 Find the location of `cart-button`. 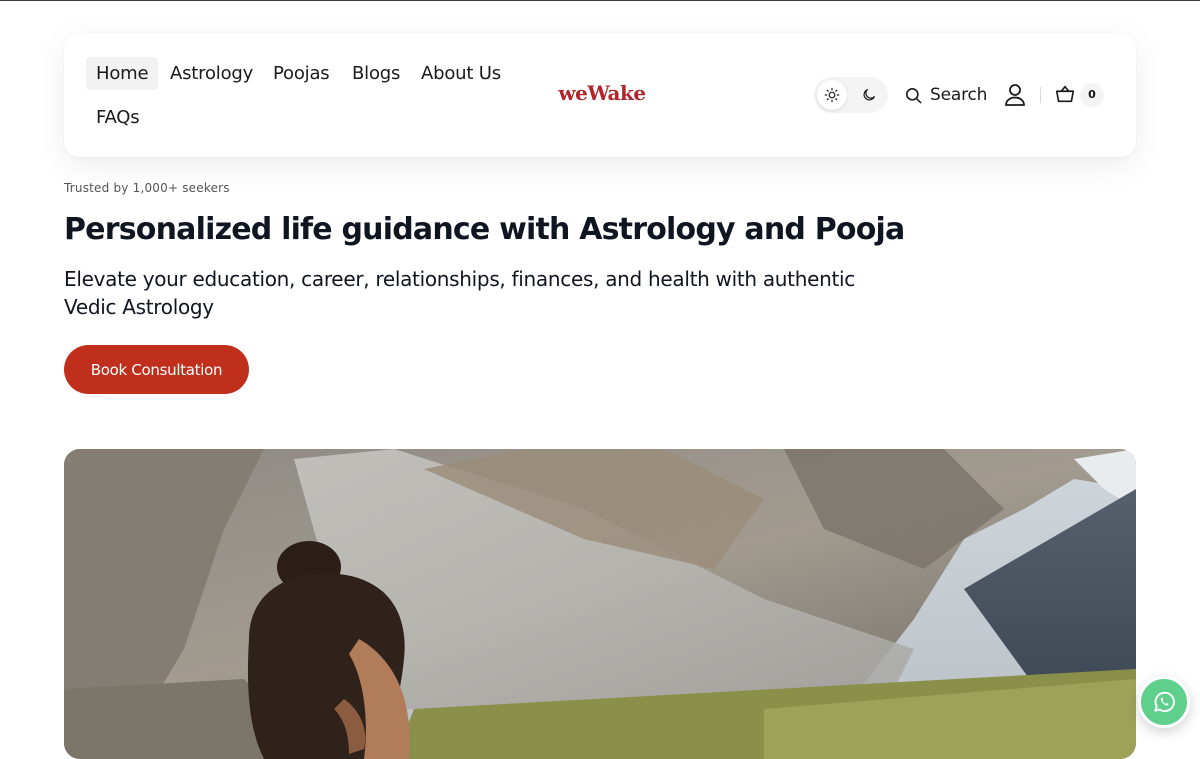

cart-button is located at coordinates (1066, 95).